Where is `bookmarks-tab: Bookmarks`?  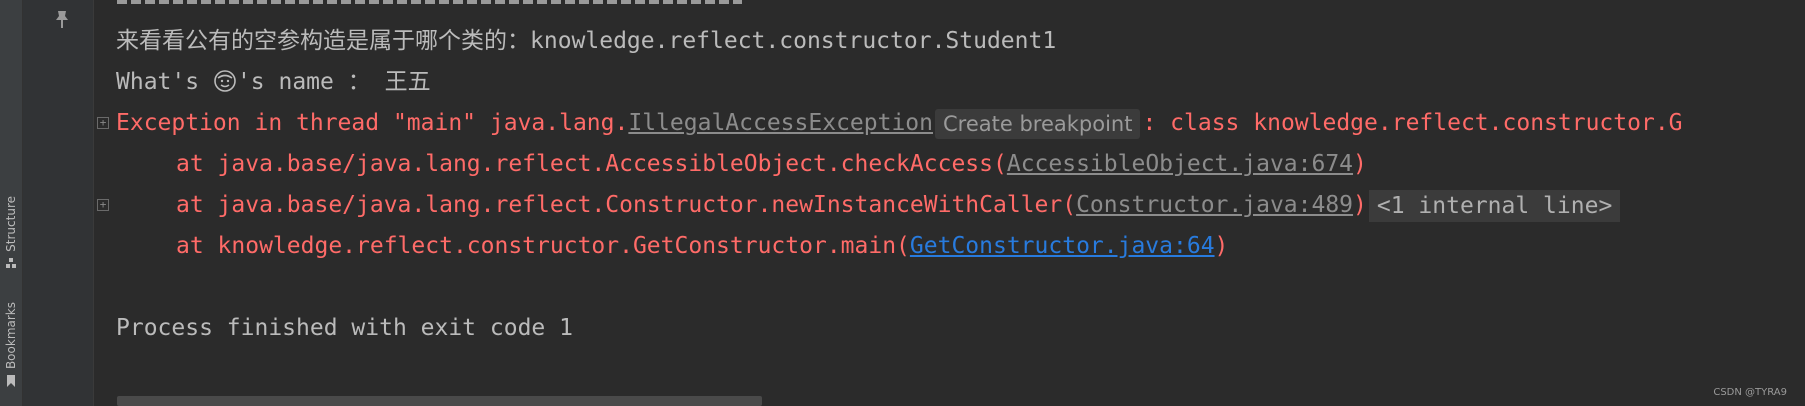 bookmarks-tab: Bookmarks is located at coordinates (11, 345).